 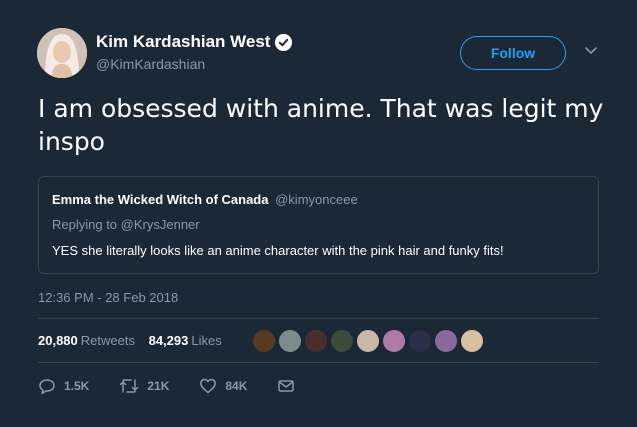 What do you see at coordinates (181, 386) in the screenshot?
I see `tweet-actions: 1.5K 21K 84K` at bounding box center [181, 386].